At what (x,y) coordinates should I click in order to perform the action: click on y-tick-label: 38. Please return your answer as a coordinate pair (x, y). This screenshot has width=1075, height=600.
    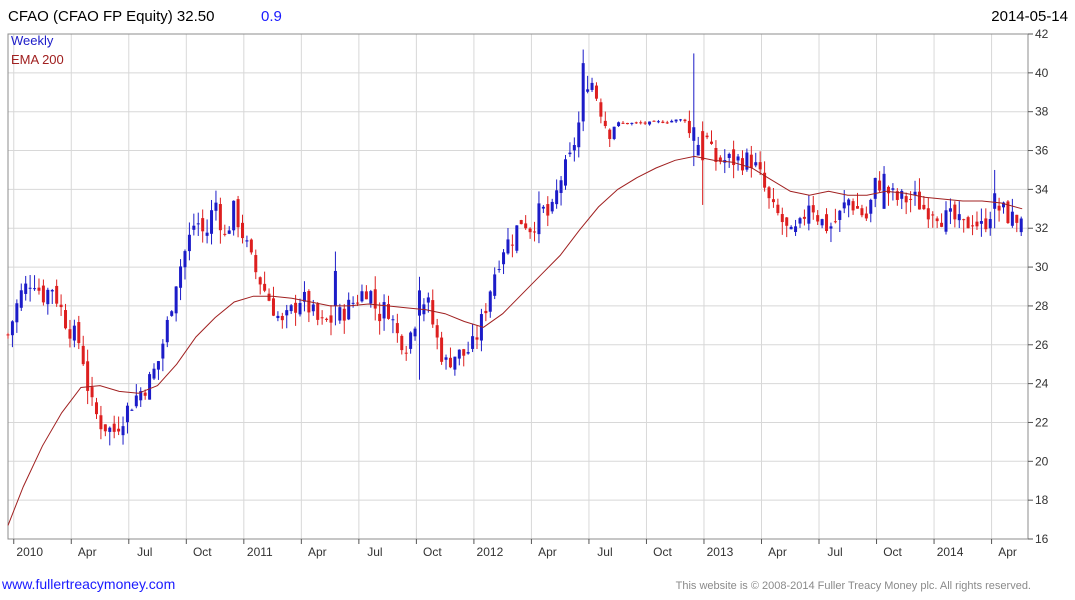
    Looking at the image, I should click on (1042, 112).